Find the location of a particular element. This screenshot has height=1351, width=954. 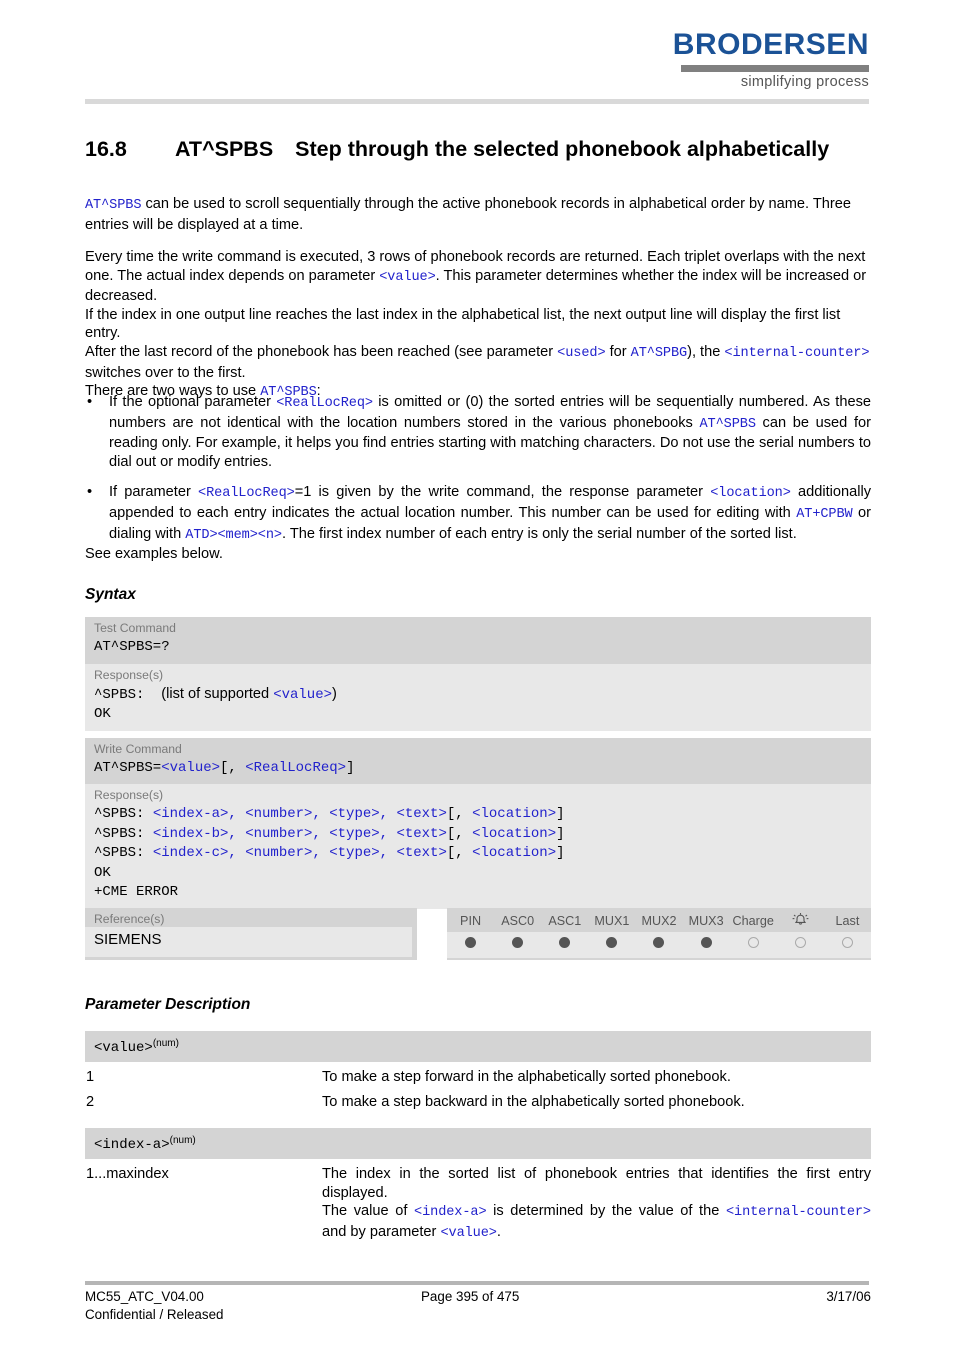

paragraph-text: ), the is located at coordinates (706, 351).